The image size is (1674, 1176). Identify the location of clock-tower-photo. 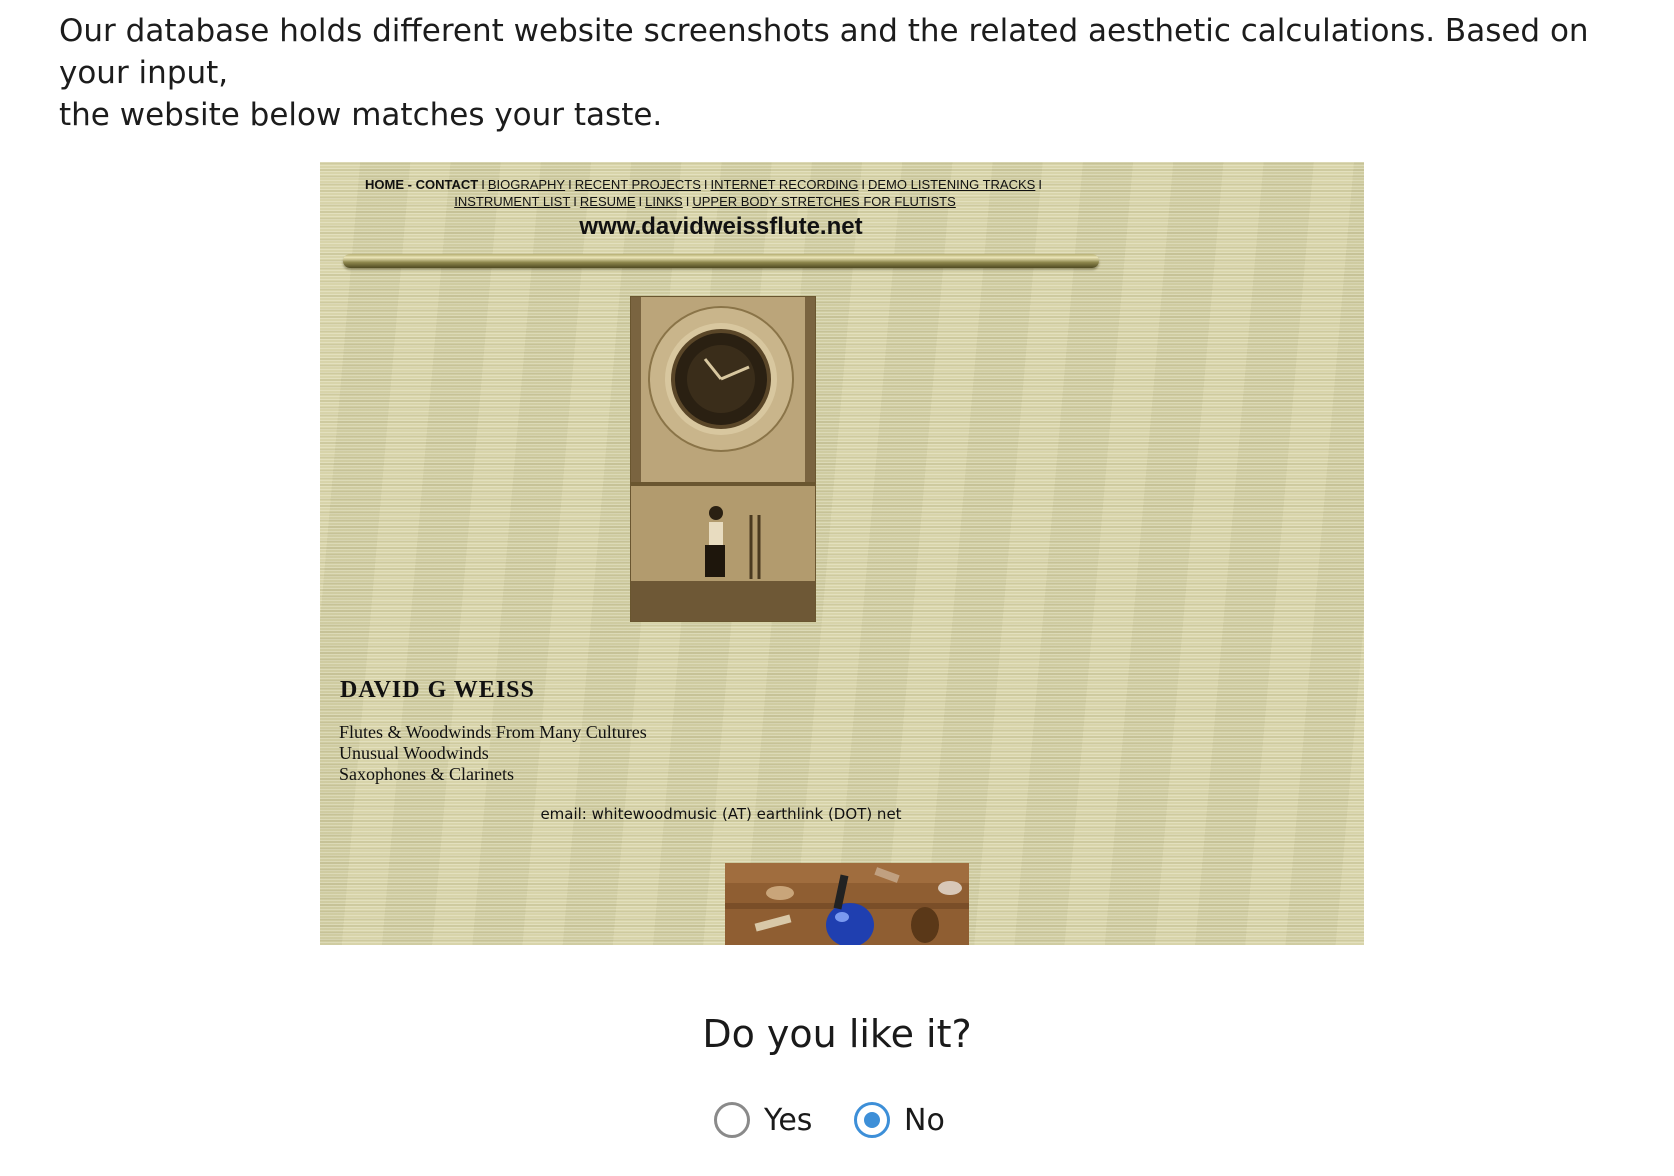
(723, 459).